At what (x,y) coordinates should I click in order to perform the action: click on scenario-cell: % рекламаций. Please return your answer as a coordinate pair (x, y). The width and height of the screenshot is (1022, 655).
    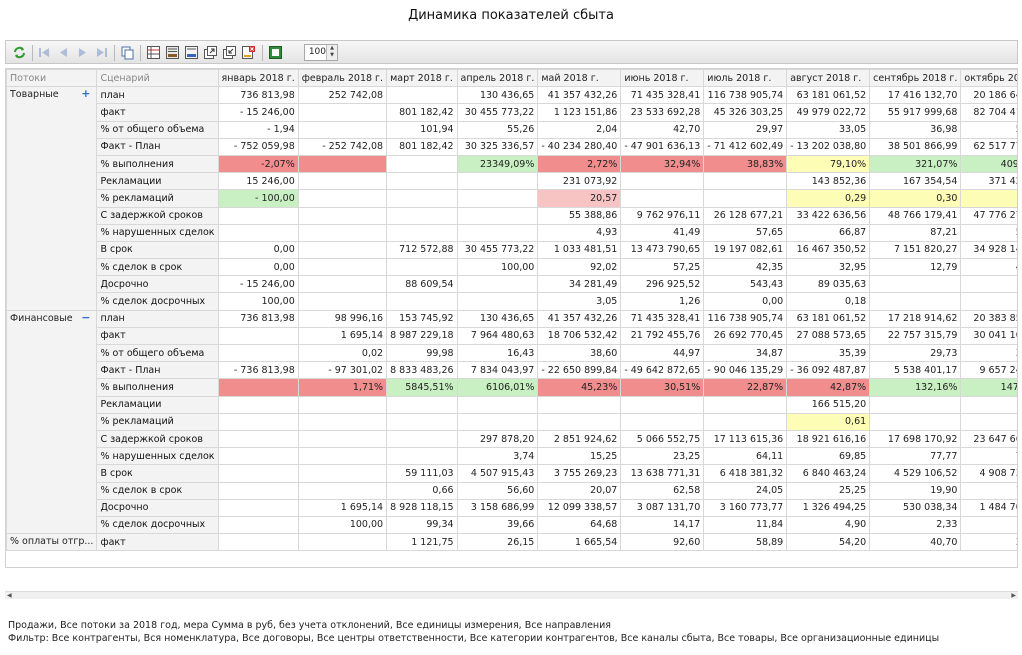
    Looking at the image, I should click on (157, 421).